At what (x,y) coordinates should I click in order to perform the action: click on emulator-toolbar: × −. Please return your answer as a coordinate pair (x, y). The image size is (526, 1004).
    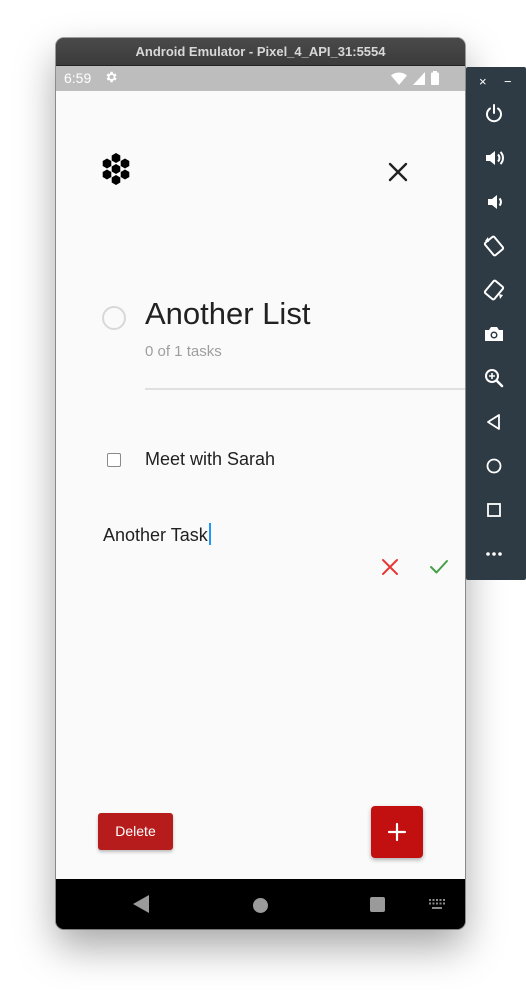
    Looking at the image, I should click on (496, 323).